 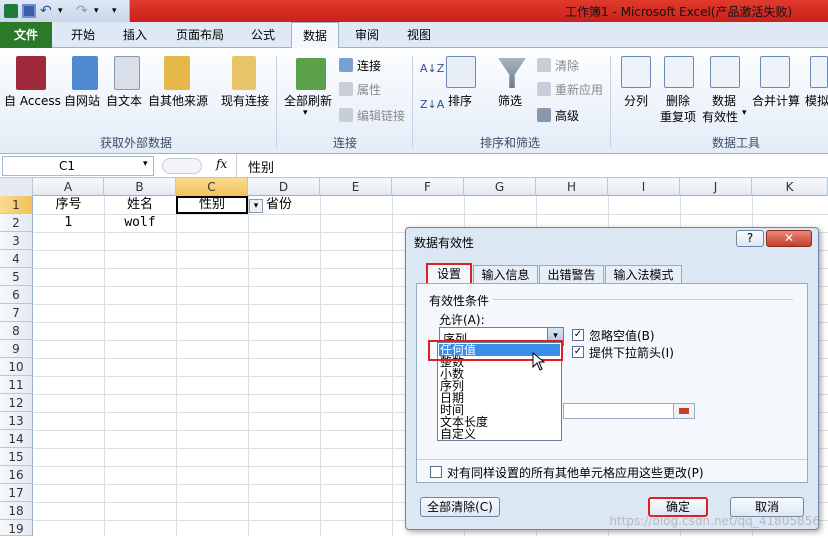 I want to click on row-header: 6, so click(x=16, y=295).